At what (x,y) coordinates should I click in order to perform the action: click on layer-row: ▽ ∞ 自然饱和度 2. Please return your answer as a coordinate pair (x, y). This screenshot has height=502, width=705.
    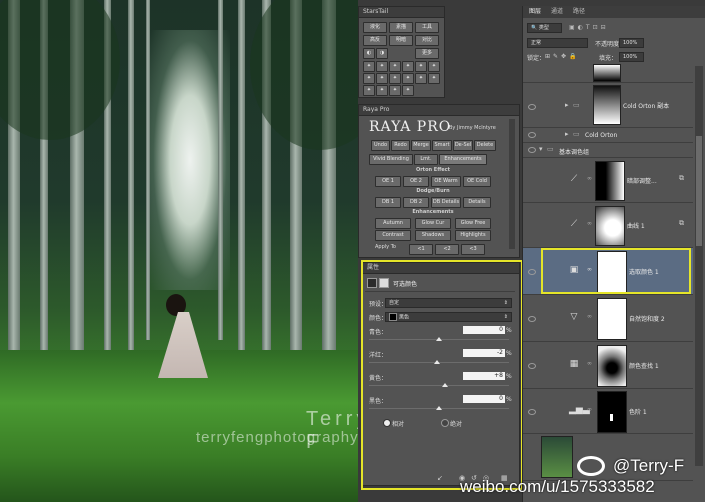
    Looking at the image, I should click on (608, 318).